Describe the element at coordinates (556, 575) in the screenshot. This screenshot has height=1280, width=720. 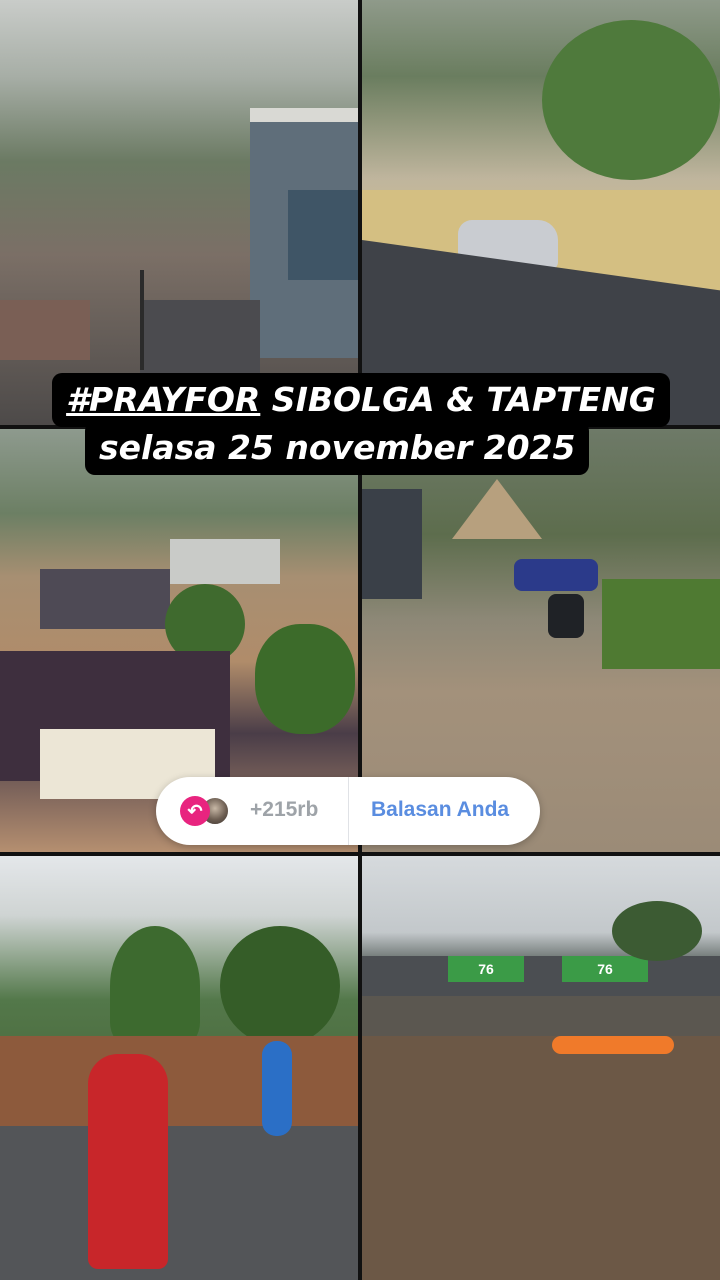
I see `van` at that location.